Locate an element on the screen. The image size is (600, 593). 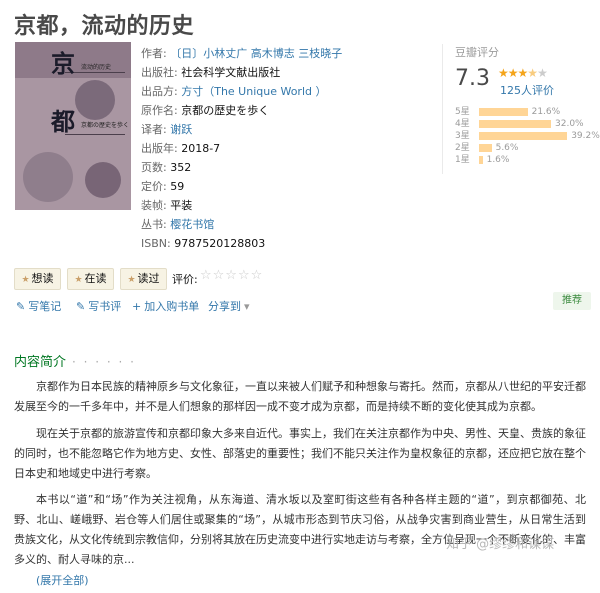
rating-row-label: 3星 is located at coordinates (462, 136).